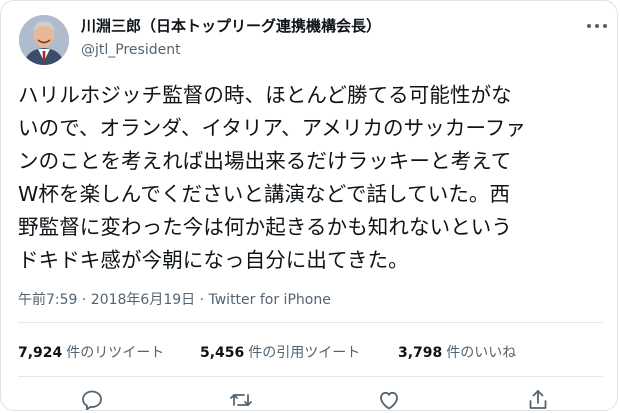 Image resolution: width=620 pixels, height=413 pixels. I want to click on tweet-text-line: ハリルホジッチ監督の時、ほとんど勝てる可能性がな, so click(265, 95).